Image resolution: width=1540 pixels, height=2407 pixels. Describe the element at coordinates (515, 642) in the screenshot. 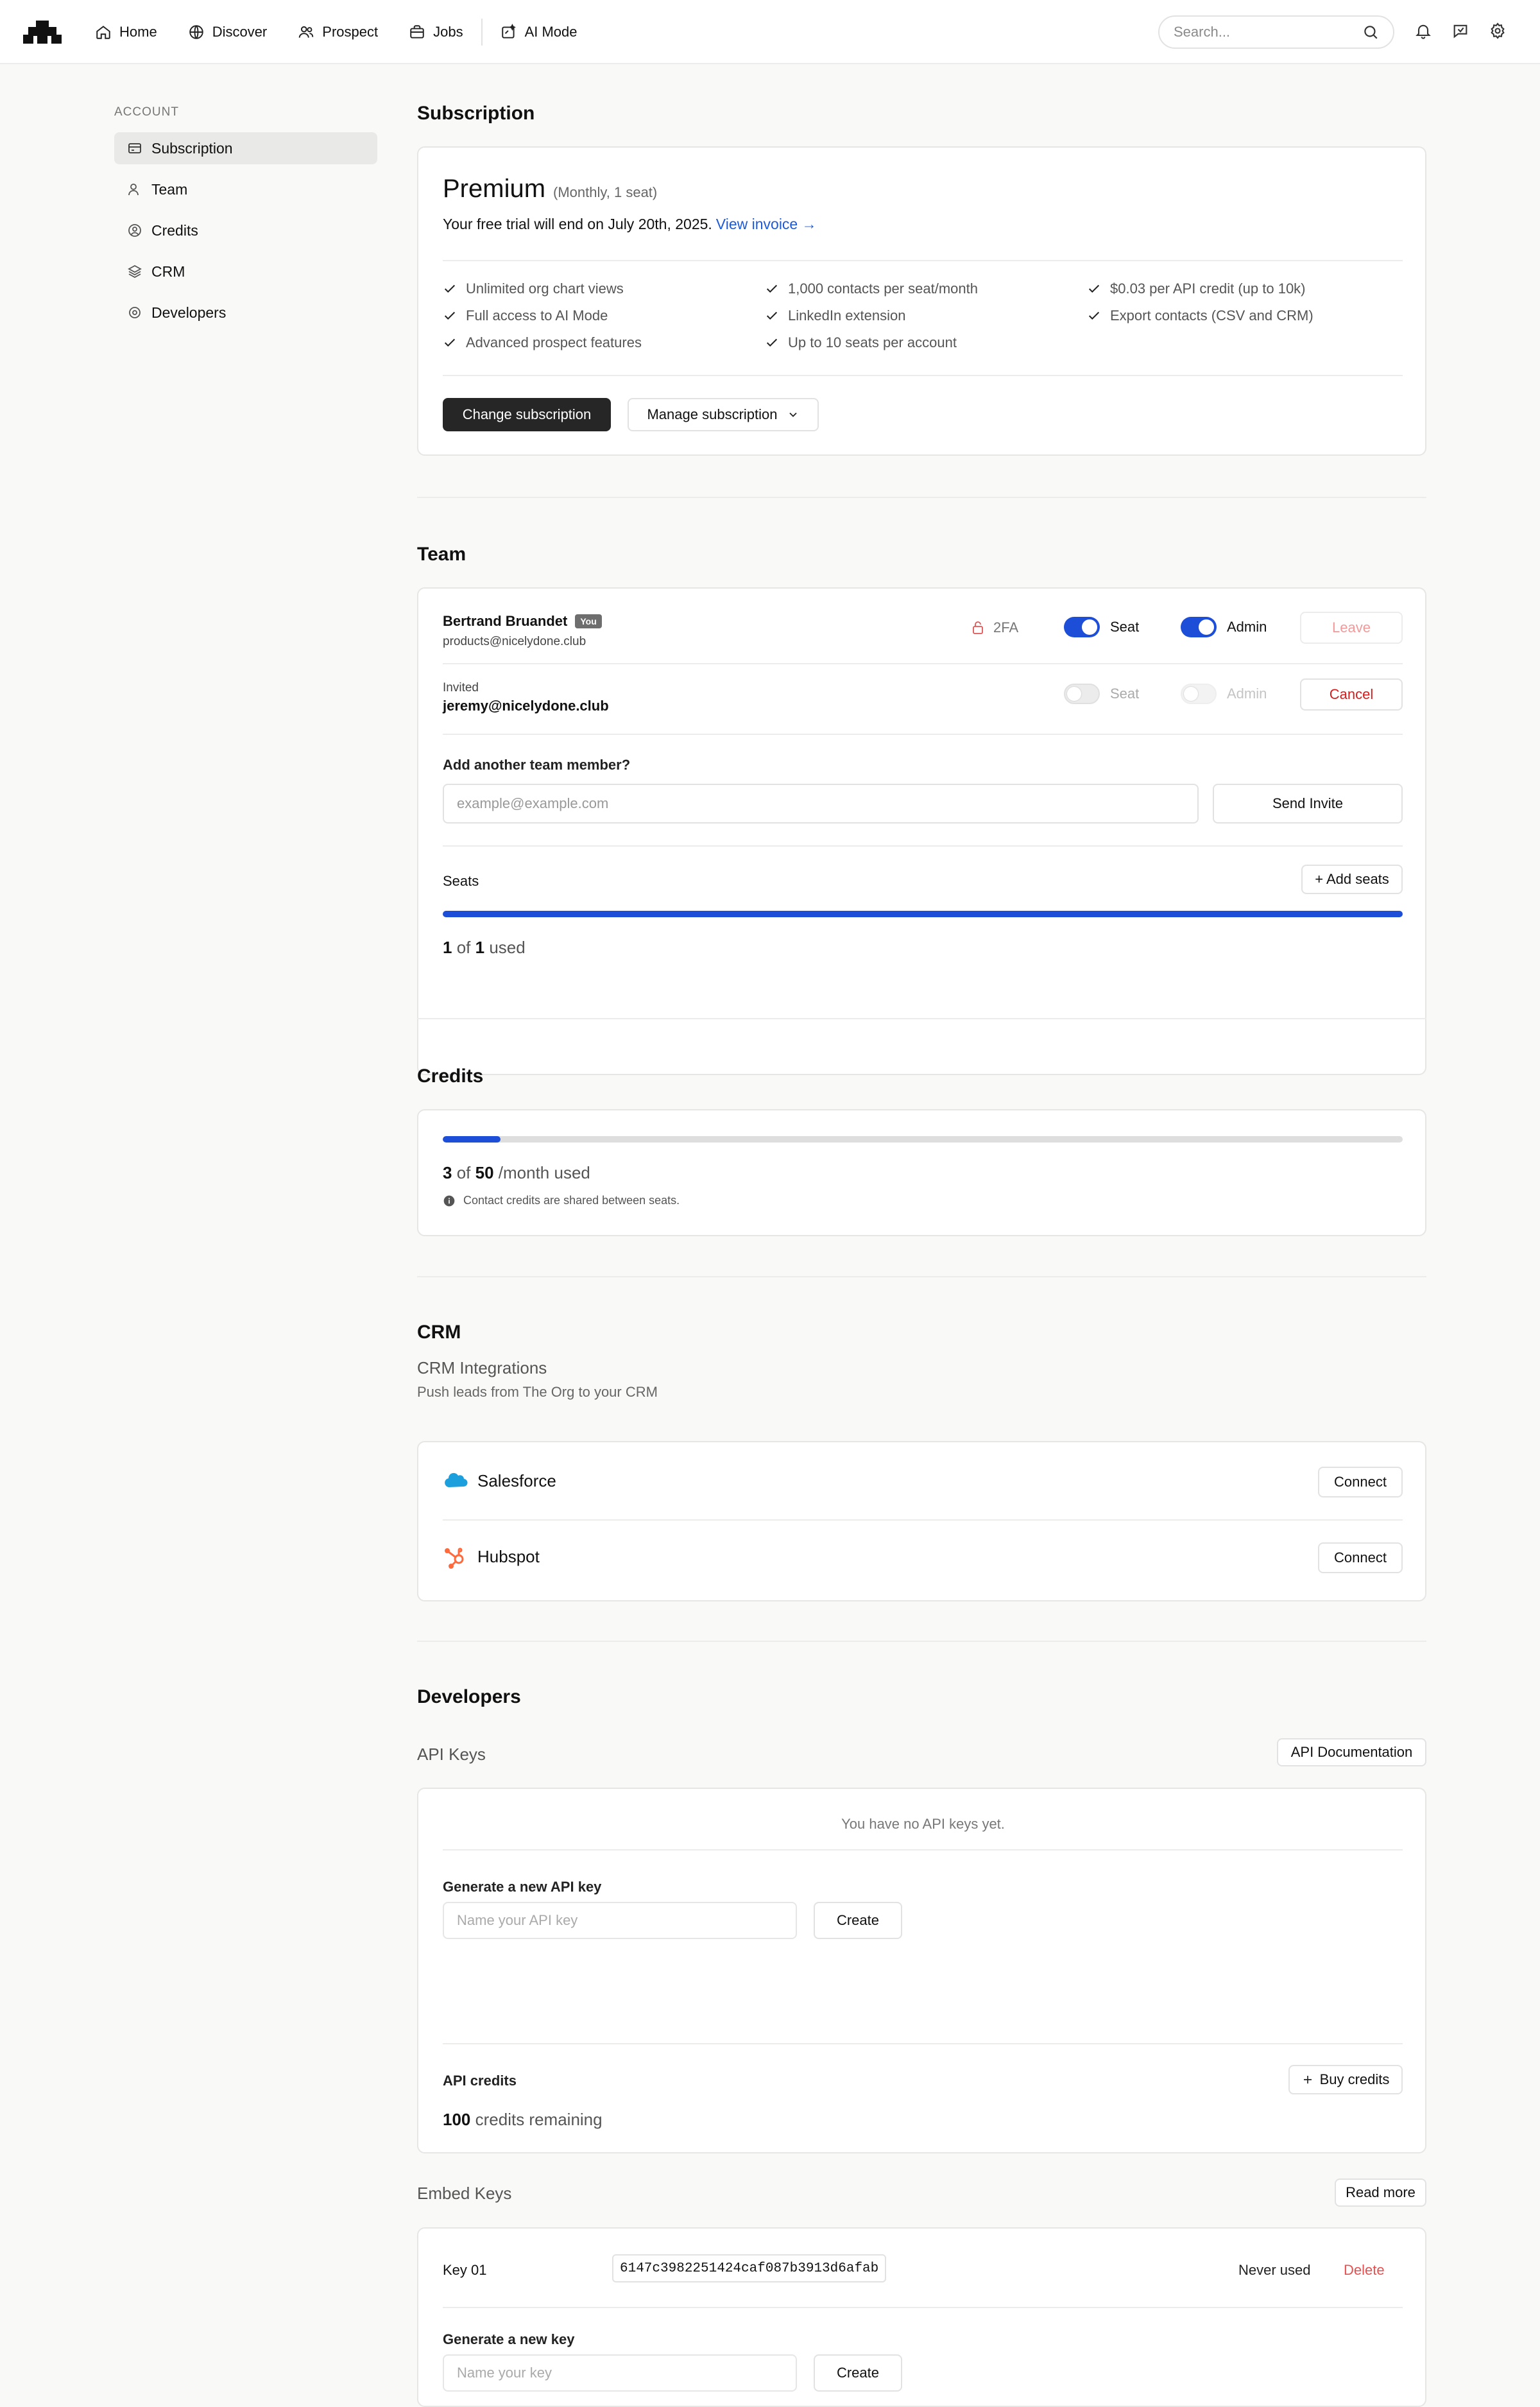

I see `member-email: products@nicelydone.club` at that location.